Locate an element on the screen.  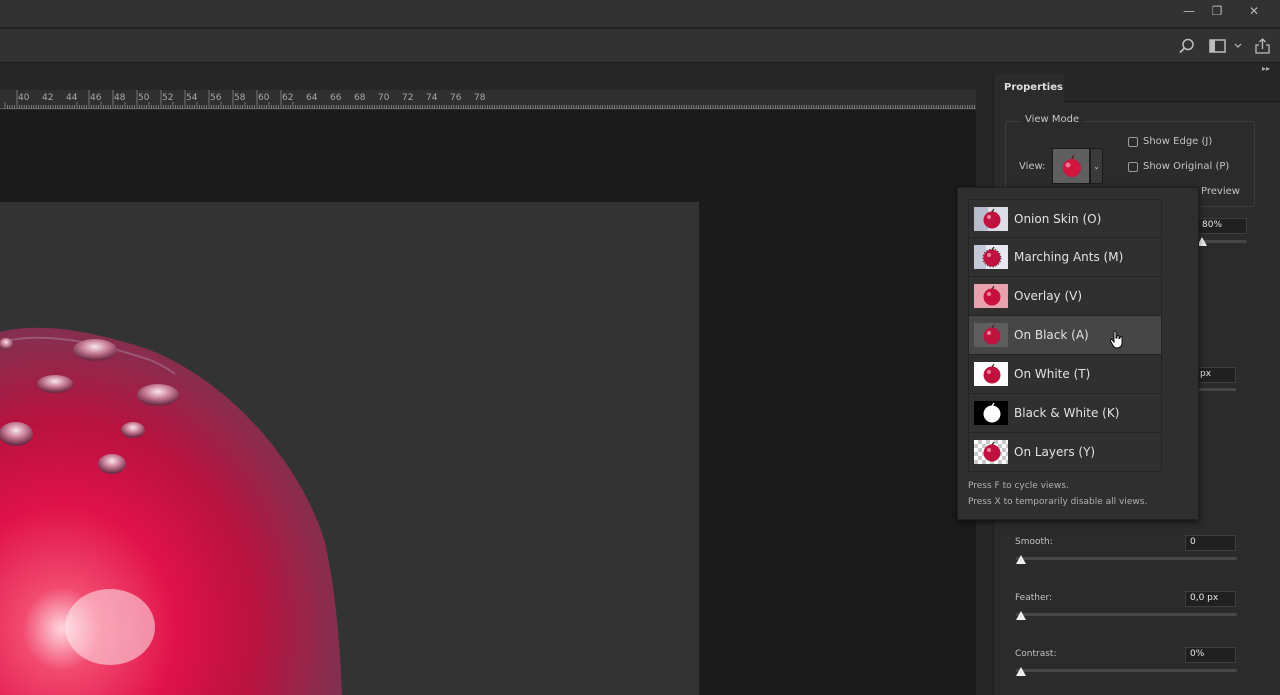
cycle-views-hint: Press F to cycle views. is located at coordinates (1018, 486).